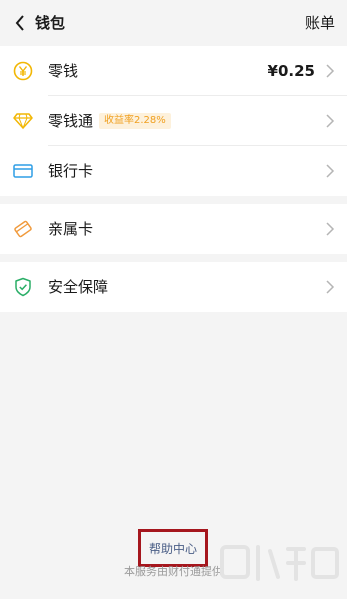 The width and height of the screenshot is (347, 599). What do you see at coordinates (23, 171) in the screenshot?
I see `bank-card-icon` at bounding box center [23, 171].